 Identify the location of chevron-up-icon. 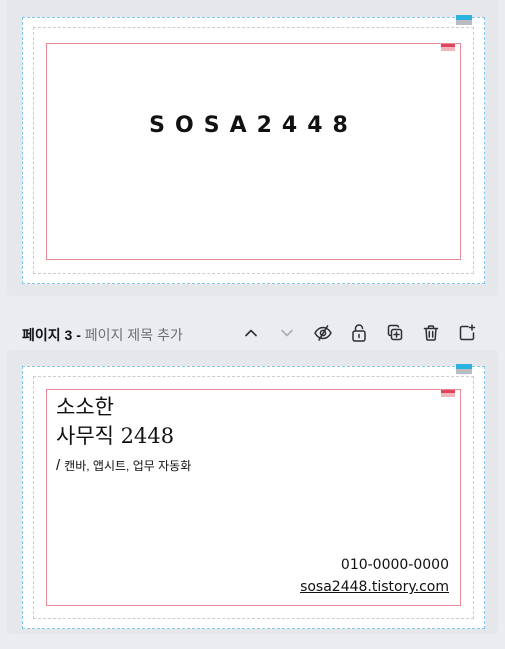
(251, 333).